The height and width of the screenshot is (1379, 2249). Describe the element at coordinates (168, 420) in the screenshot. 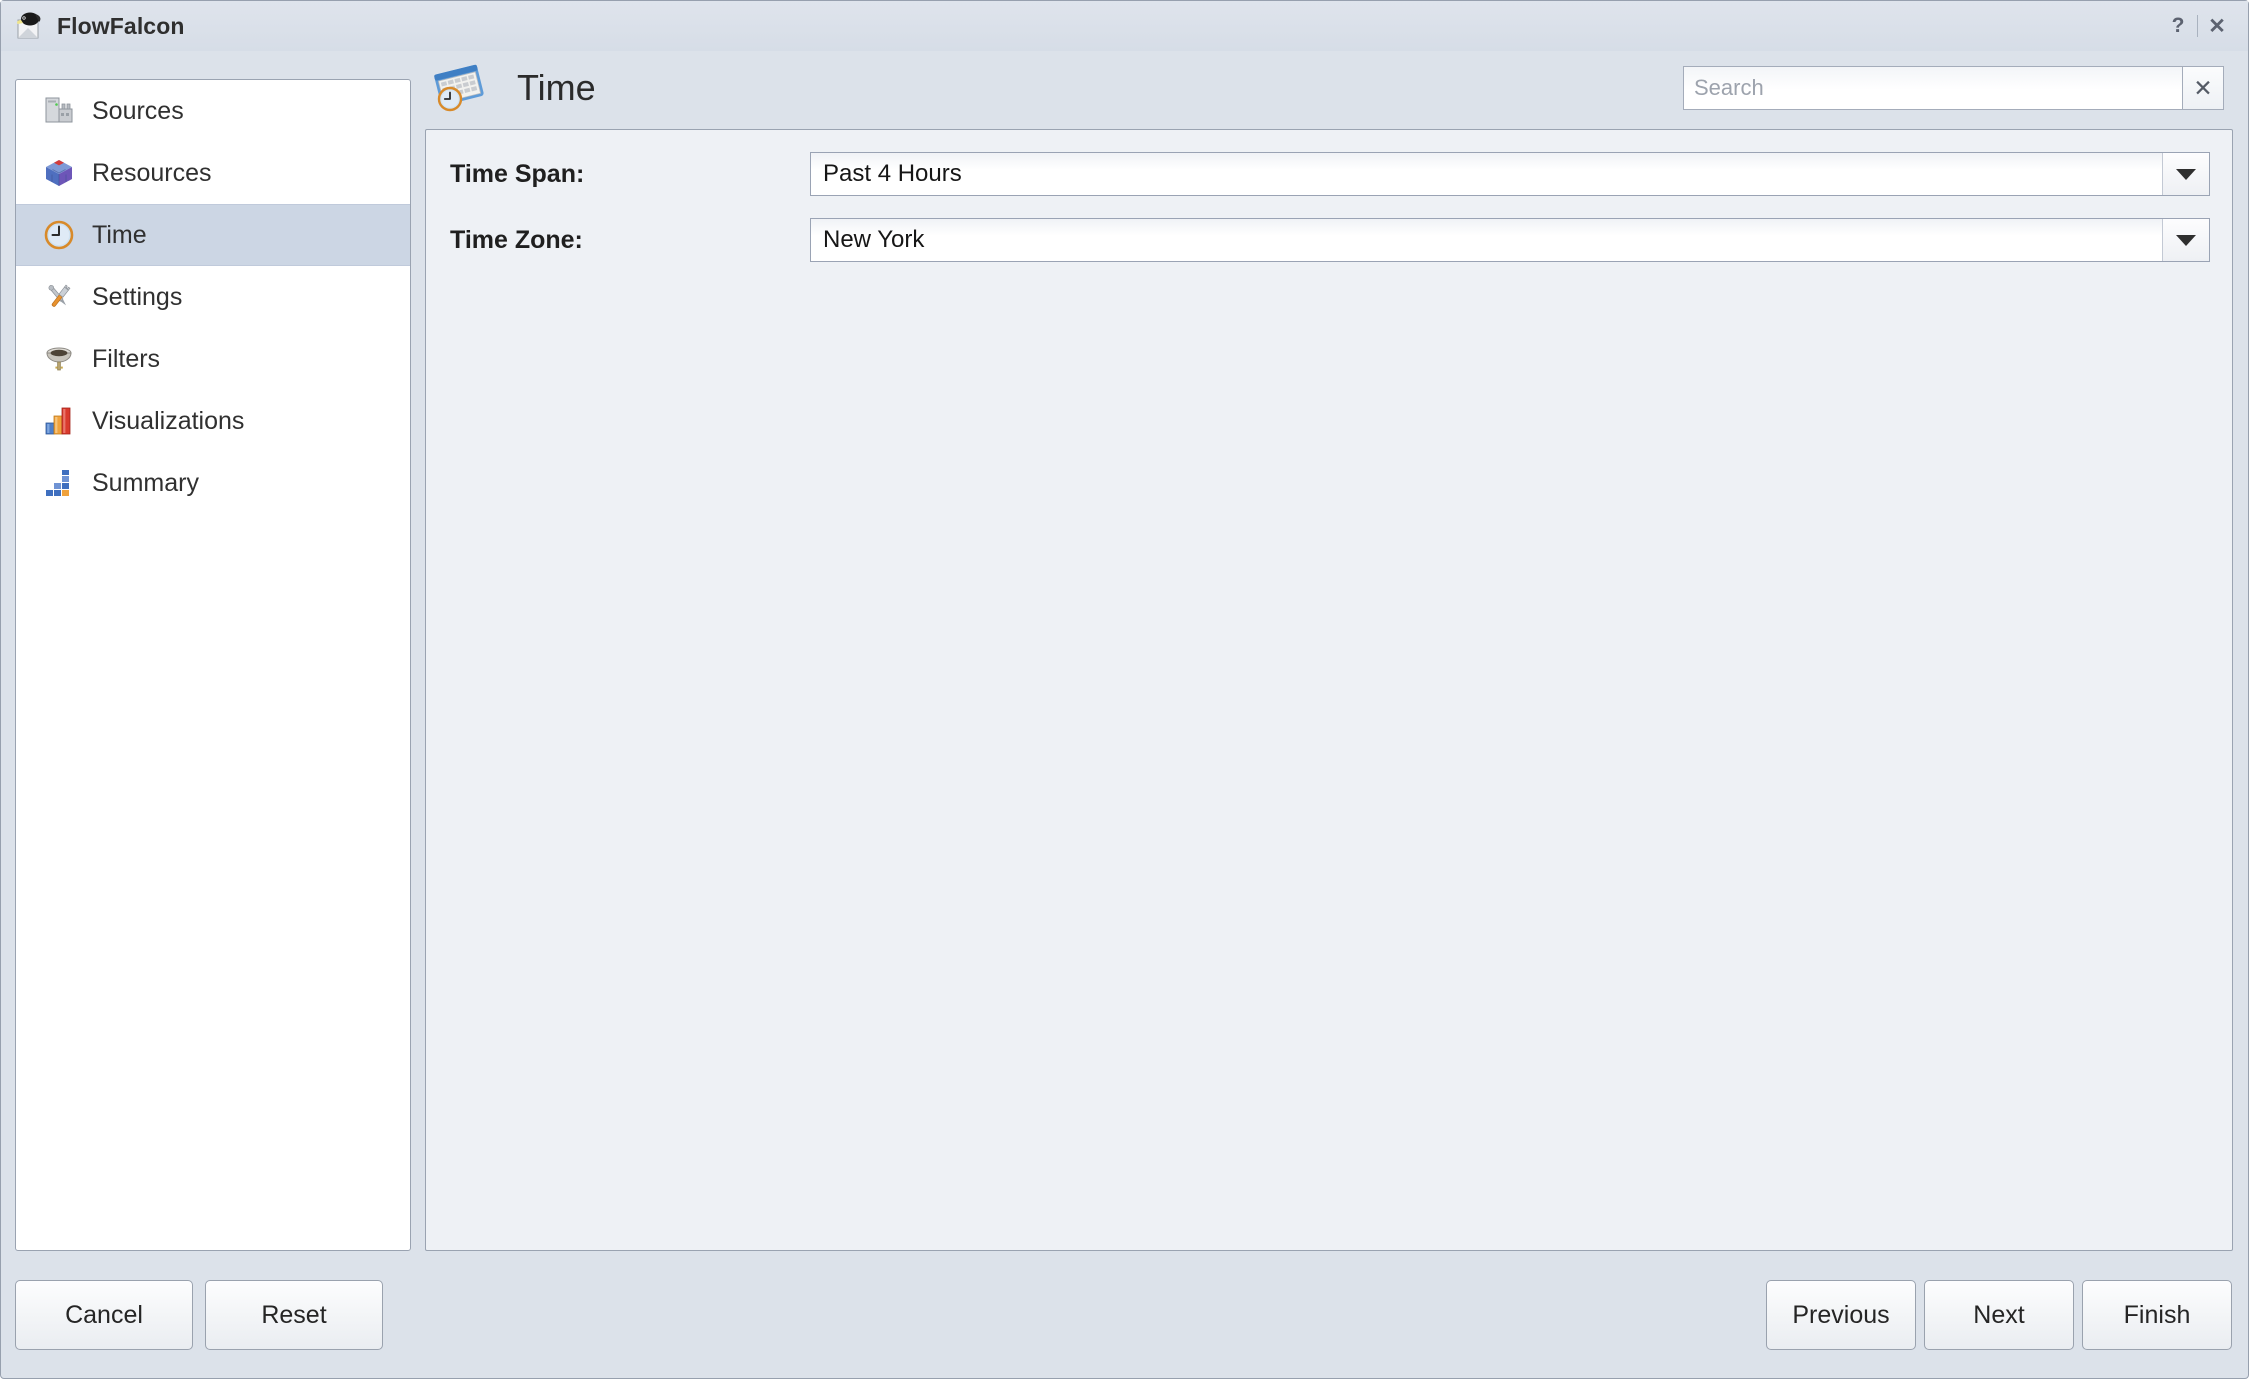

I see `sidebar-item-label: Visualizations` at that location.